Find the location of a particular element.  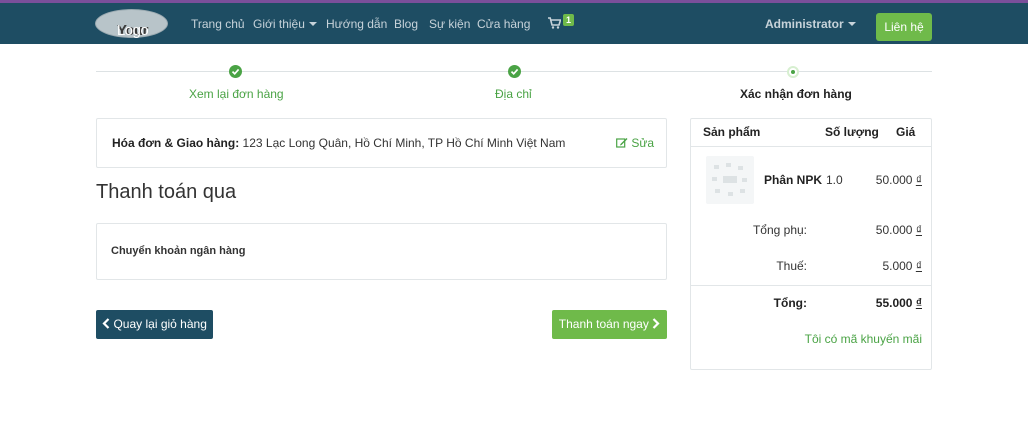

col-product: Sản phẩm is located at coordinates (732, 132).